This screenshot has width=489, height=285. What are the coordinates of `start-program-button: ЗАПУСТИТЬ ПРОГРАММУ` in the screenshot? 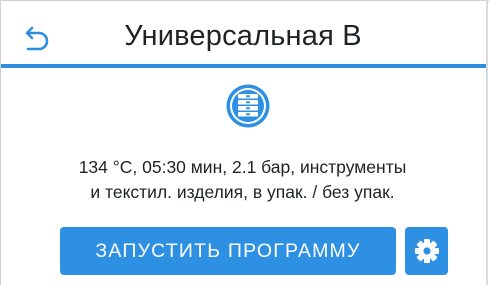 It's located at (228, 251).